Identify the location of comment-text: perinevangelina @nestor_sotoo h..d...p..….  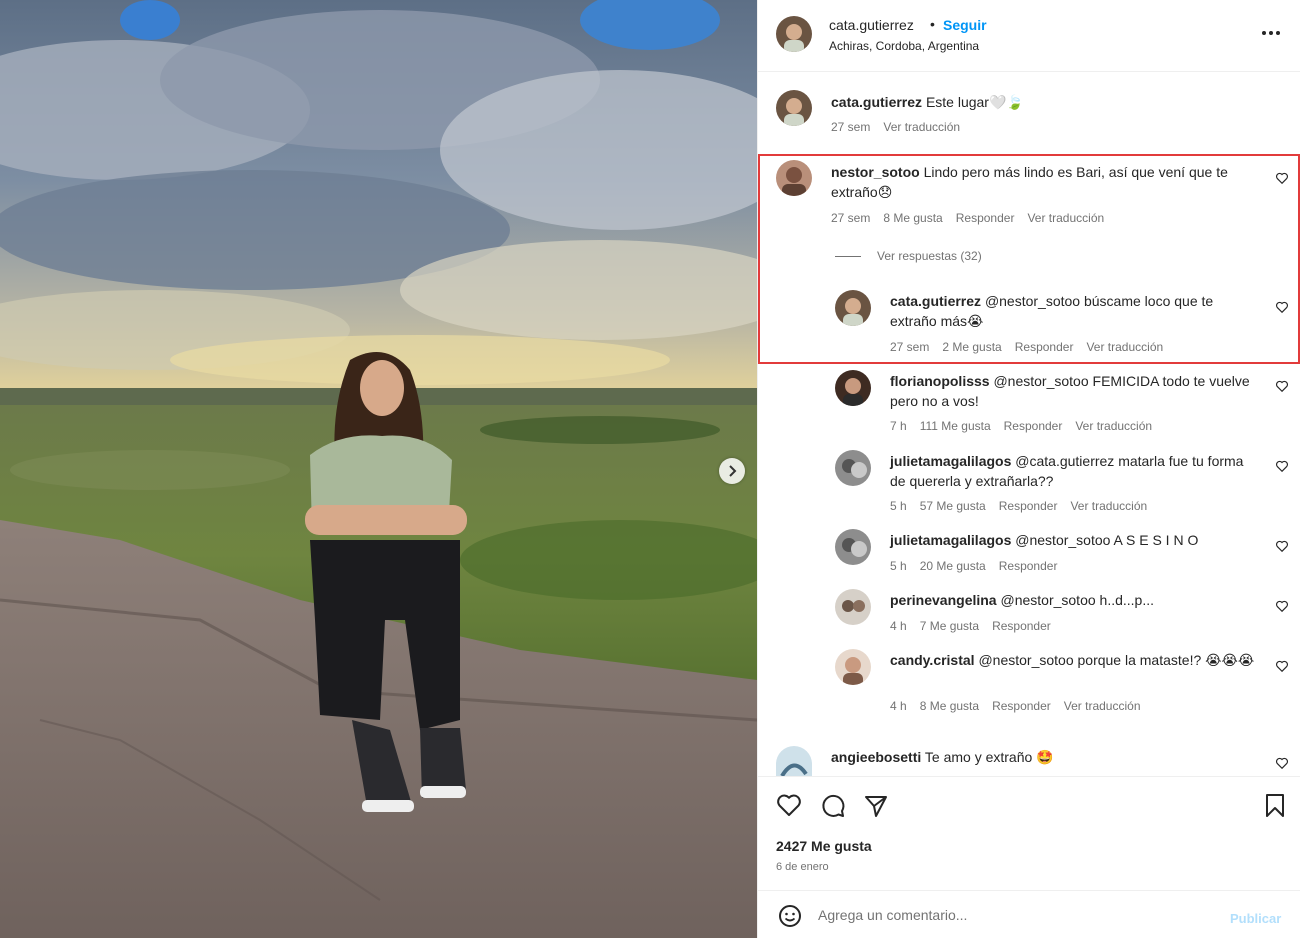
(1075, 600).